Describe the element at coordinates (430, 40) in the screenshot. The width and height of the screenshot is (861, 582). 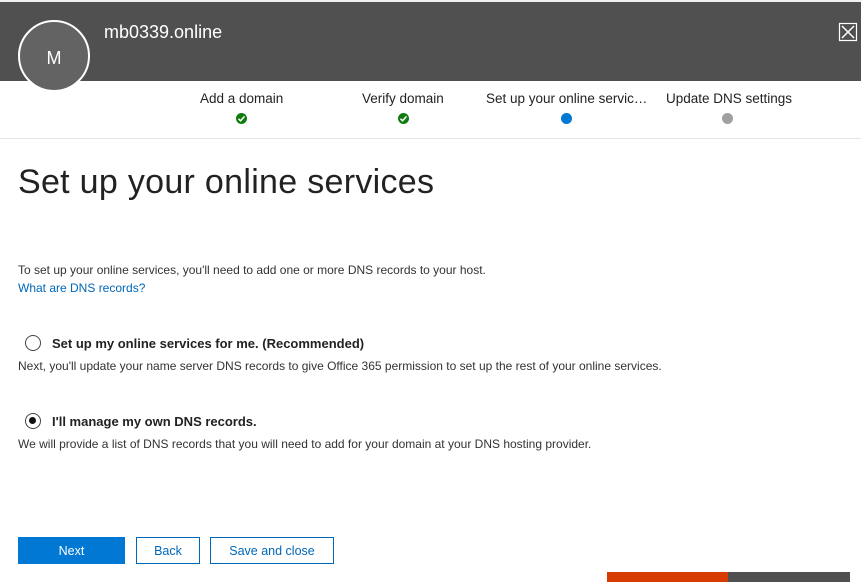
I see `panel-header: mb0339.online` at that location.